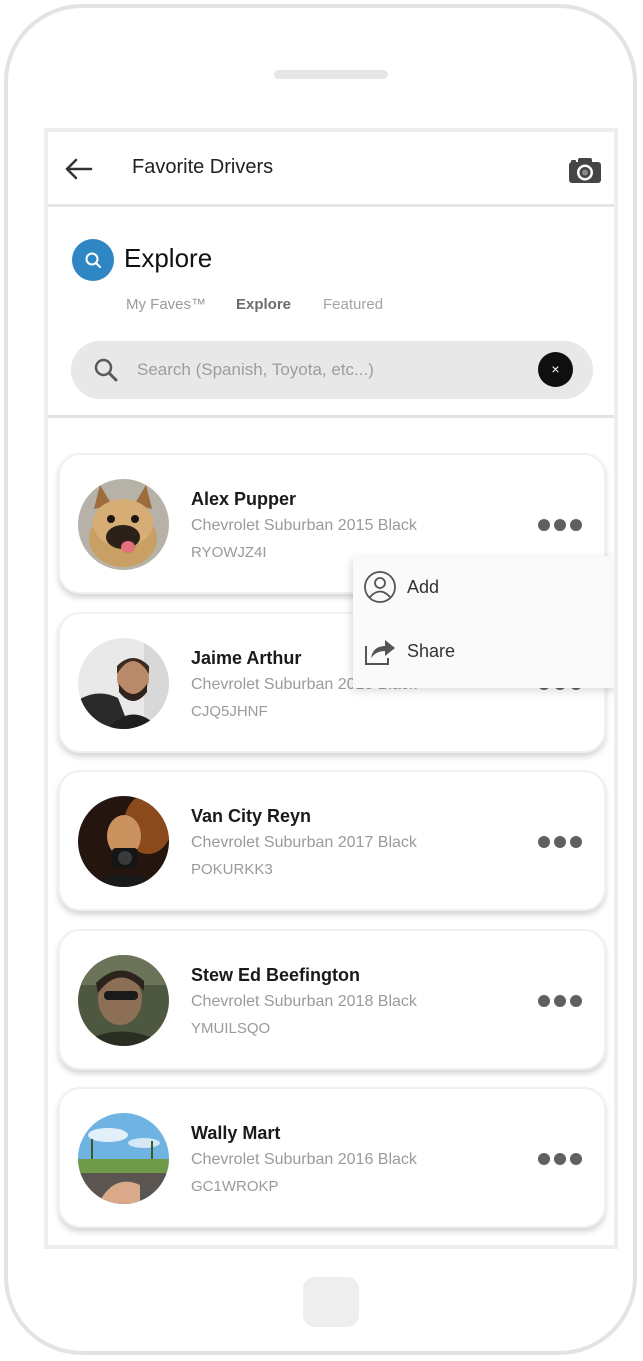 The image size is (643, 1361). Describe the element at coordinates (236, 1133) in the screenshot. I see `driver-name: Wally Mart` at that location.